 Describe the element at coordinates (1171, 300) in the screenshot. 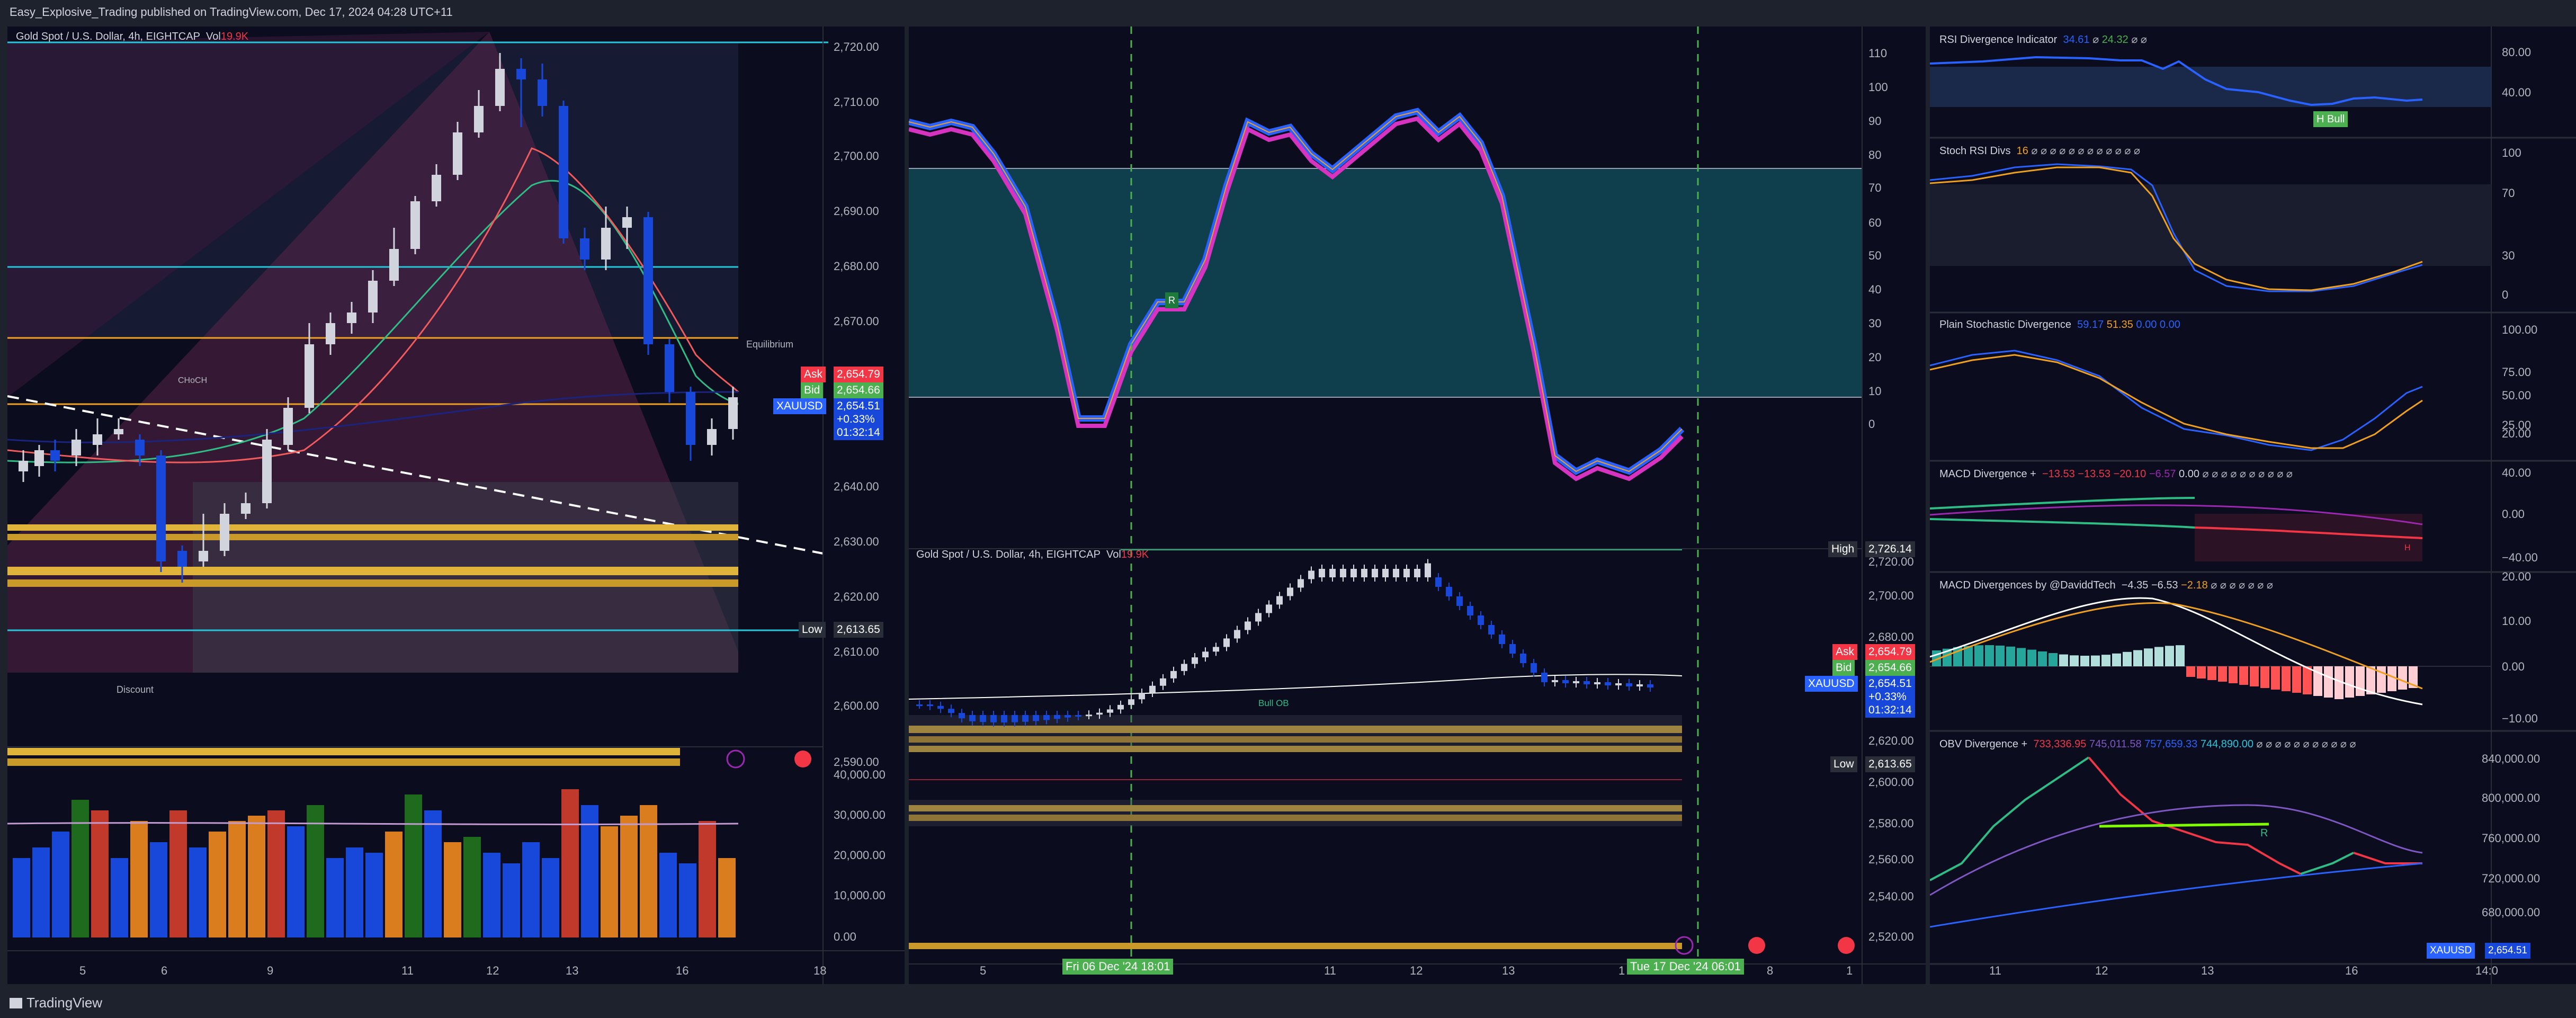

I see `osc-r-marker: R` at that location.